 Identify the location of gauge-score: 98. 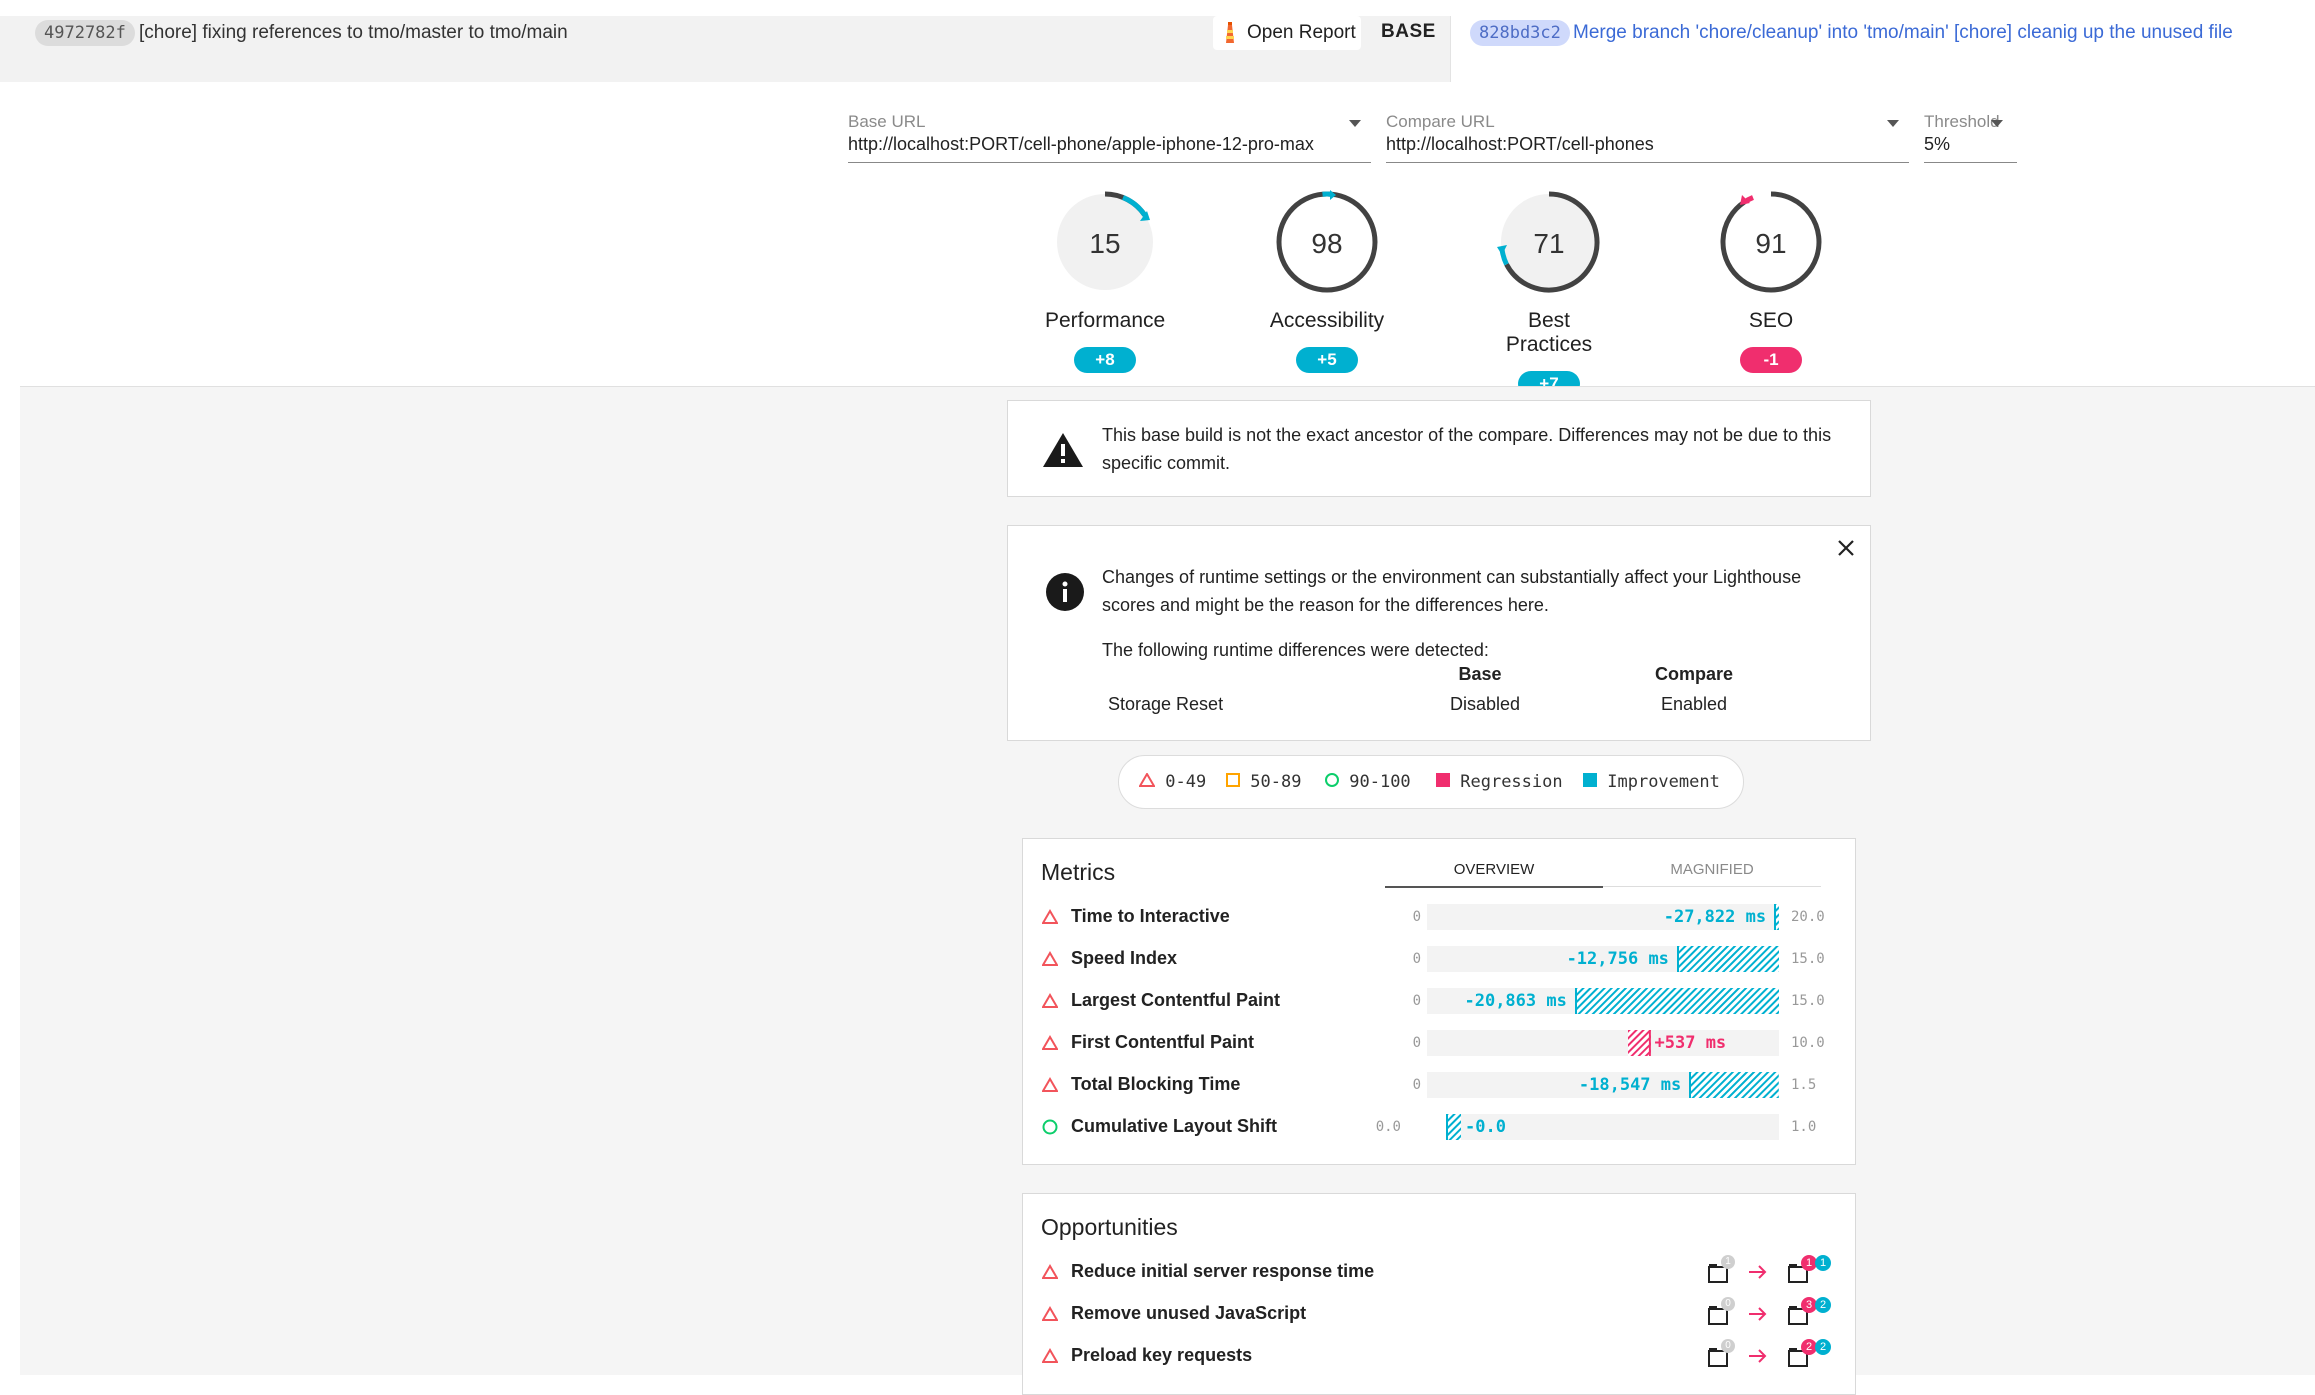
(1326, 243).